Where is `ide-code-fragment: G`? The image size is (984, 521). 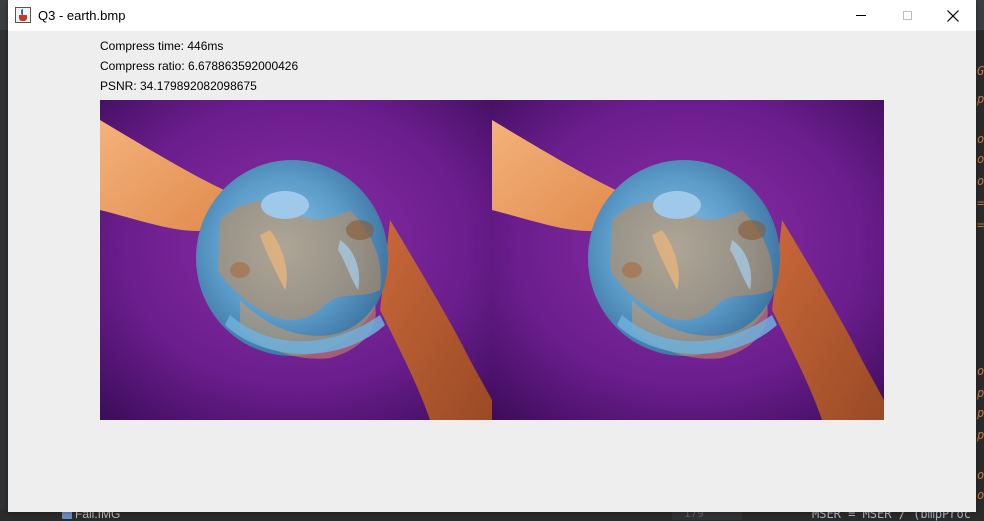
ide-code-fragment: G is located at coordinates (980, 71).